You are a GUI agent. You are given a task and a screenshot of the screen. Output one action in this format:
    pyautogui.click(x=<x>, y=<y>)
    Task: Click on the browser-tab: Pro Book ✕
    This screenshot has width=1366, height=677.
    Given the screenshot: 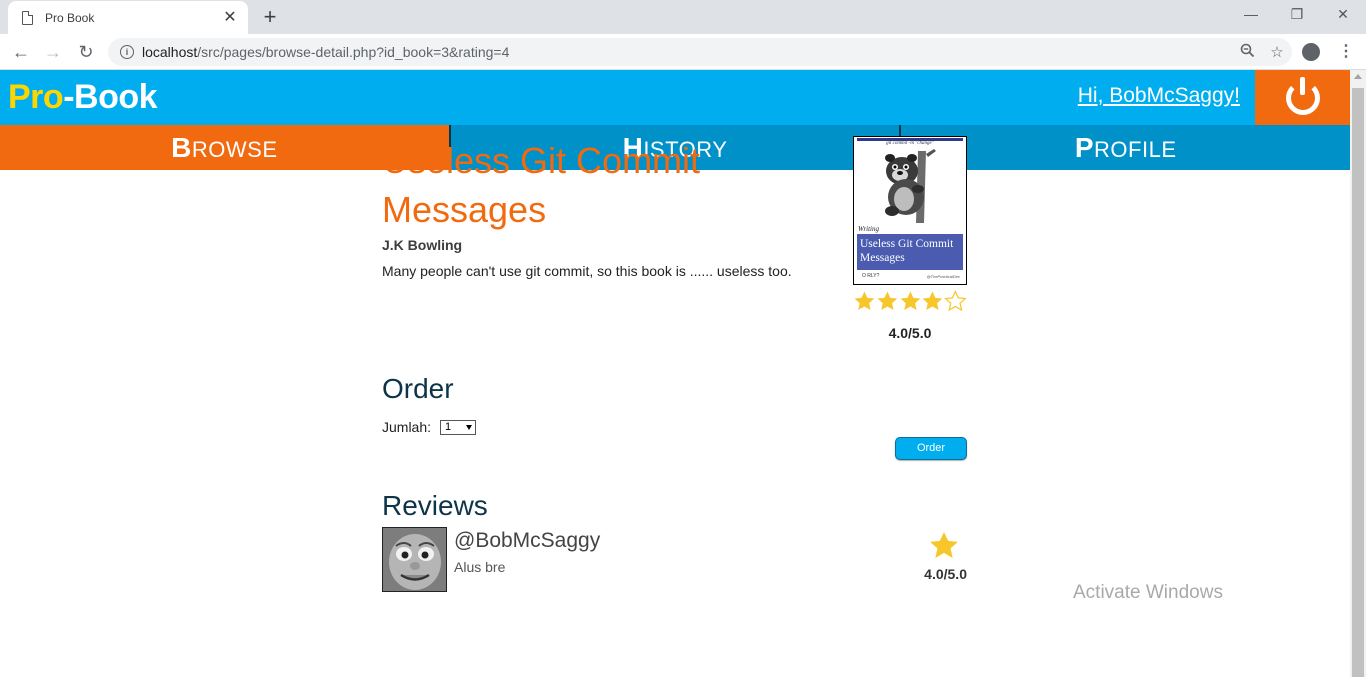 What is the action you would take?
    pyautogui.click(x=128, y=17)
    